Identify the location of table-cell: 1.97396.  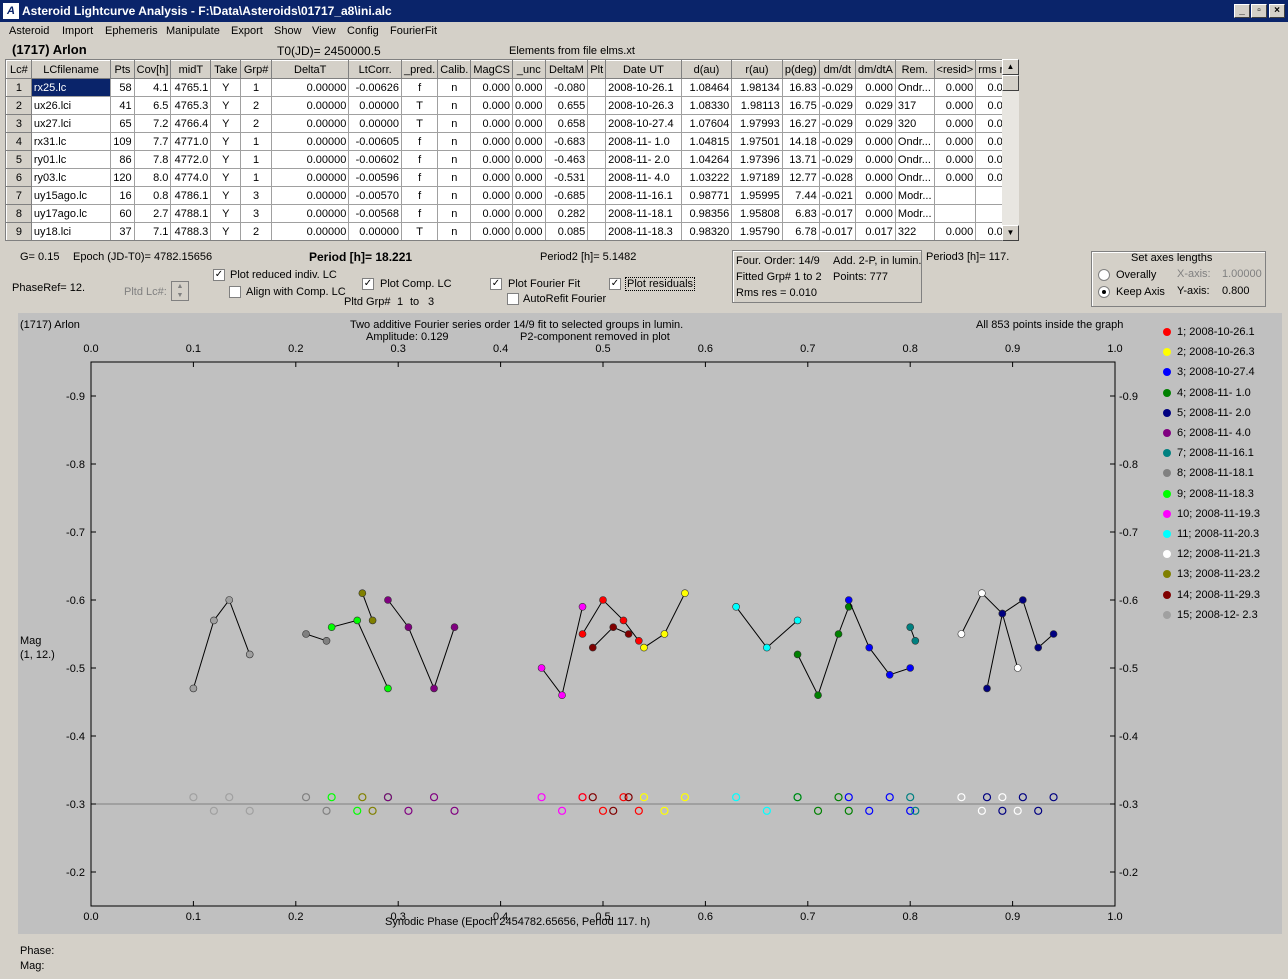
(757, 159).